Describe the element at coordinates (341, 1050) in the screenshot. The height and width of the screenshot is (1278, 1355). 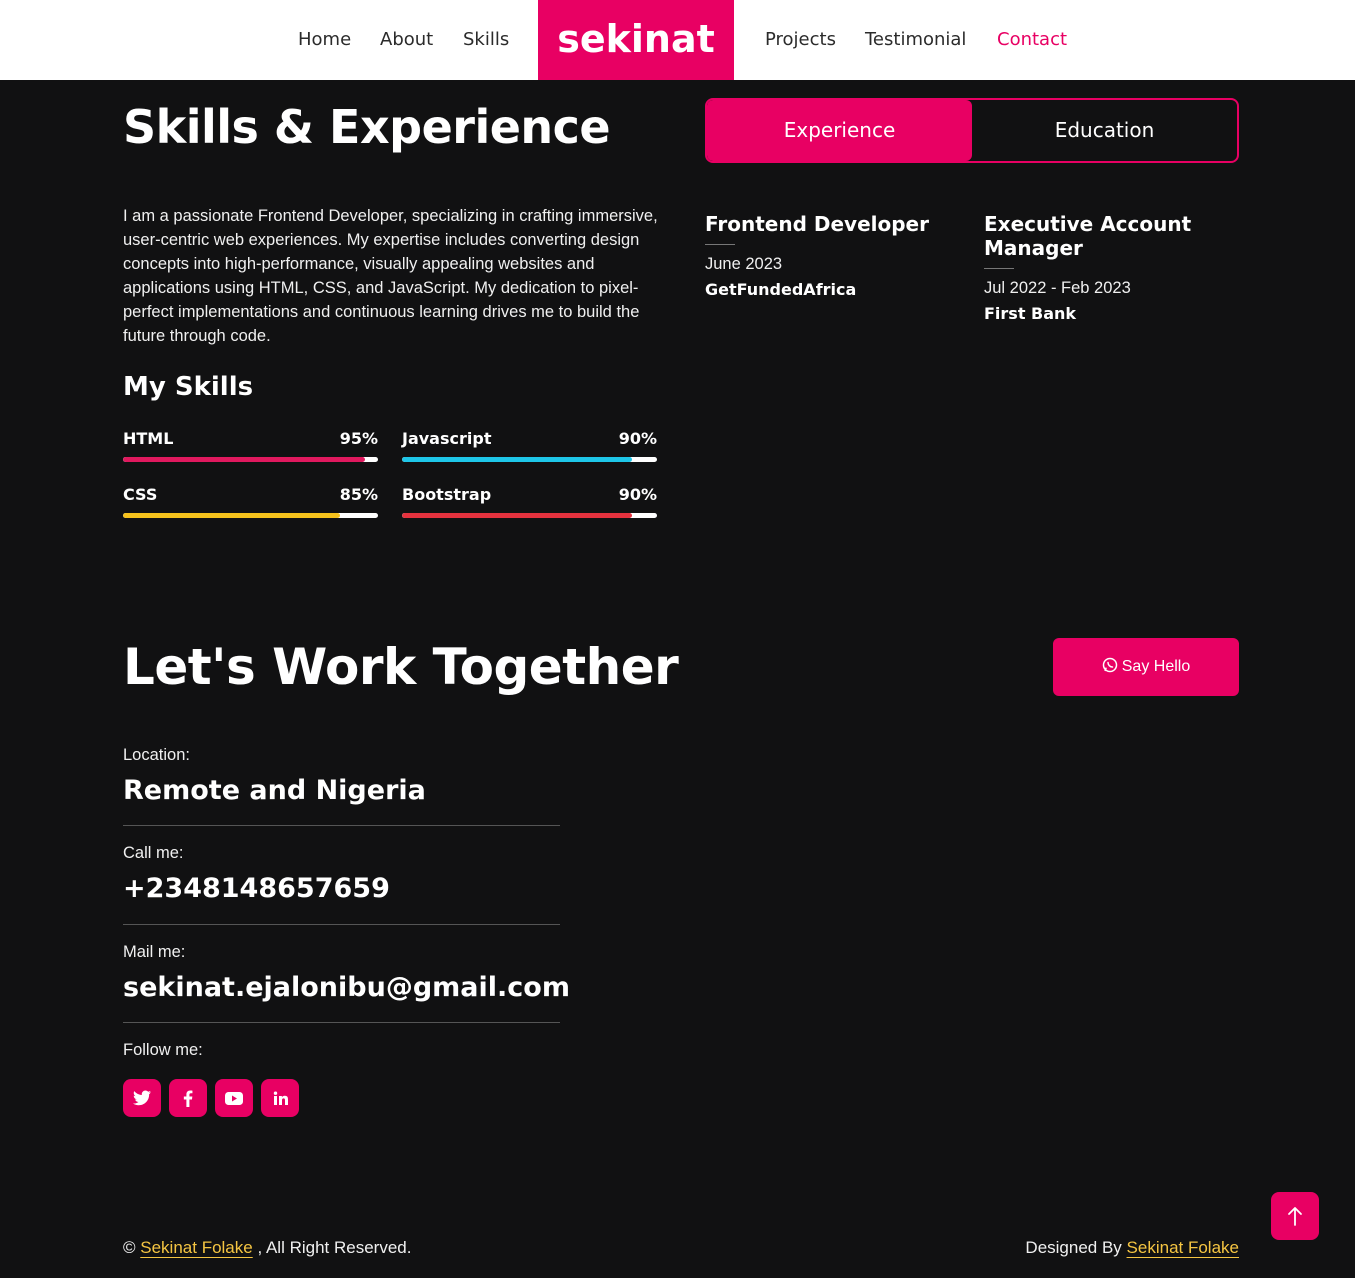
I see `contact-follow: Follow me:` at that location.